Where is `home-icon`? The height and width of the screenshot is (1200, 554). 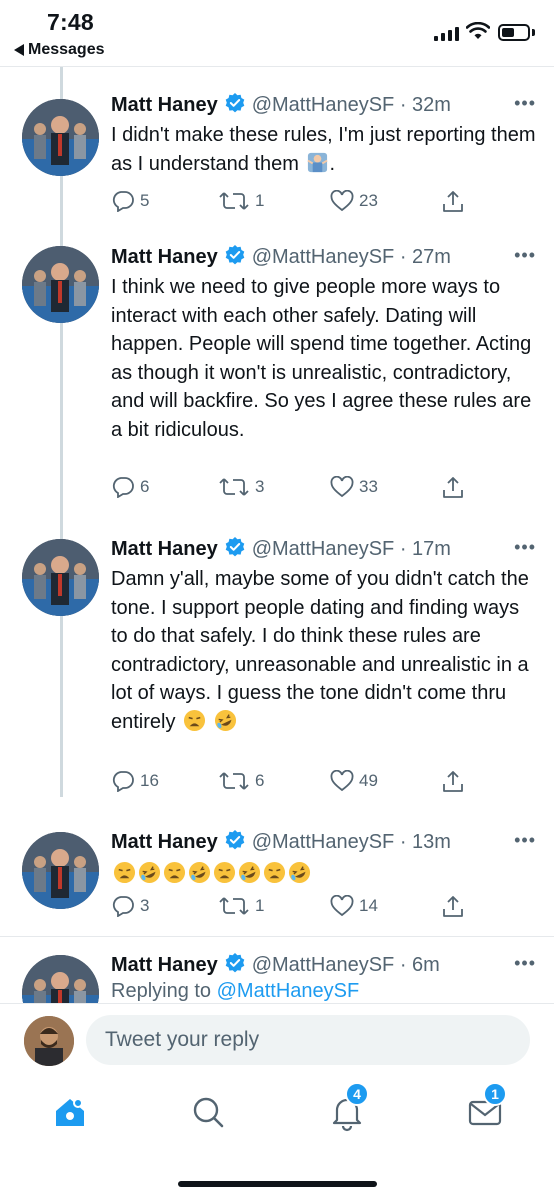
home-icon is located at coordinates (70, 1112).